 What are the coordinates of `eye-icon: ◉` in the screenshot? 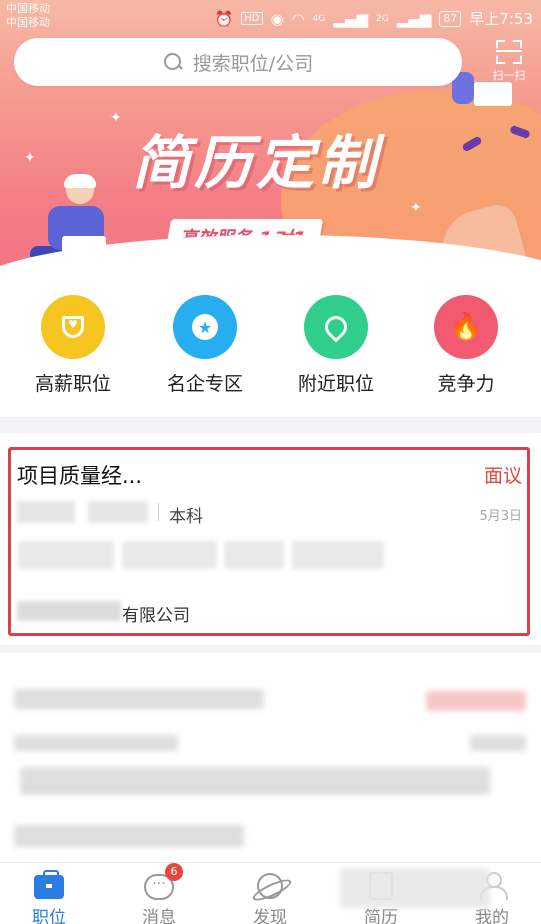 It's located at (277, 18).